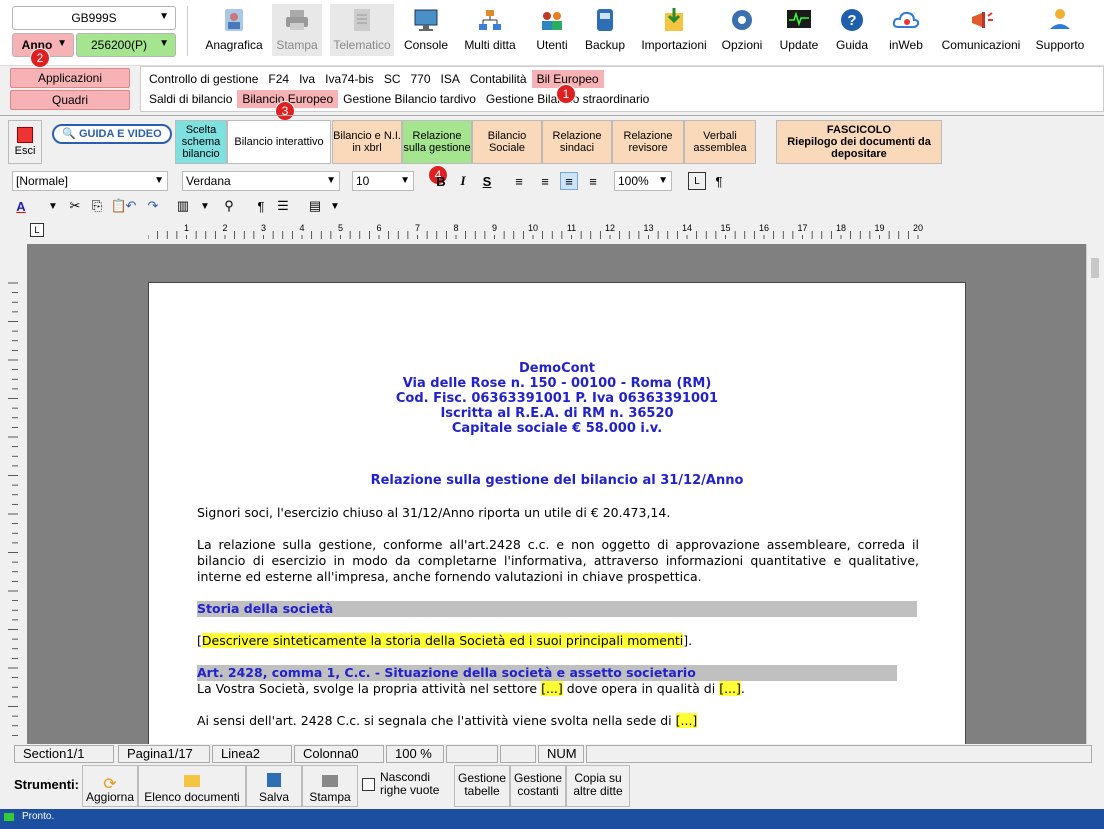 The image size is (1104, 829). I want to click on opzioni-button: Opzioni, so click(742, 30).